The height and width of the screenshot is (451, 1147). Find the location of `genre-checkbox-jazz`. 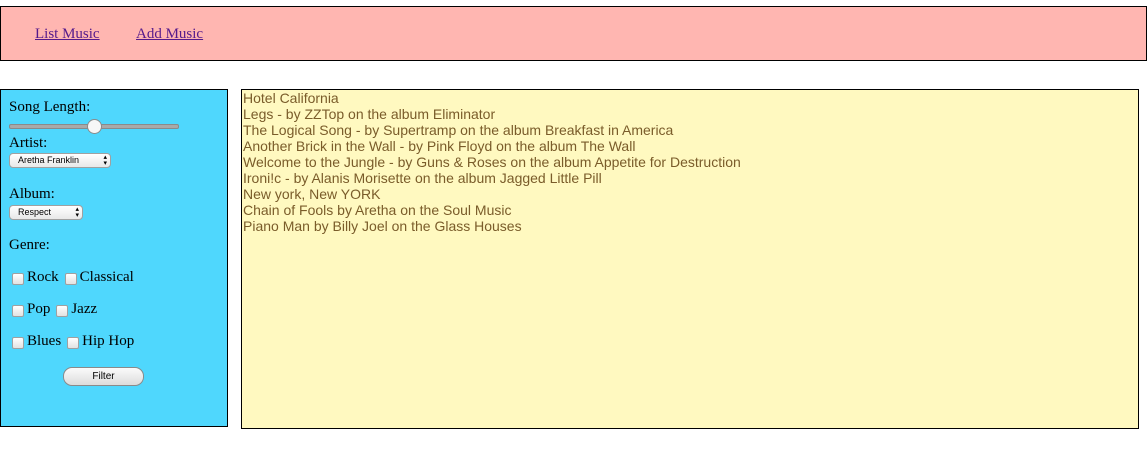

genre-checkbox-jazz is located at coordinates (62, 310).